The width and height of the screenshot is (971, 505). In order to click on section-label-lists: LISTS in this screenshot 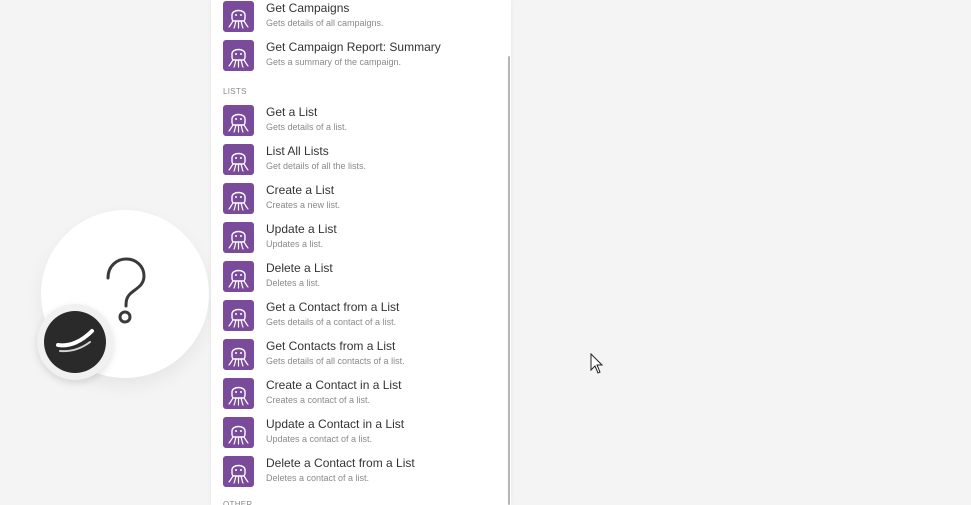, I will do `click(235, 91)`.